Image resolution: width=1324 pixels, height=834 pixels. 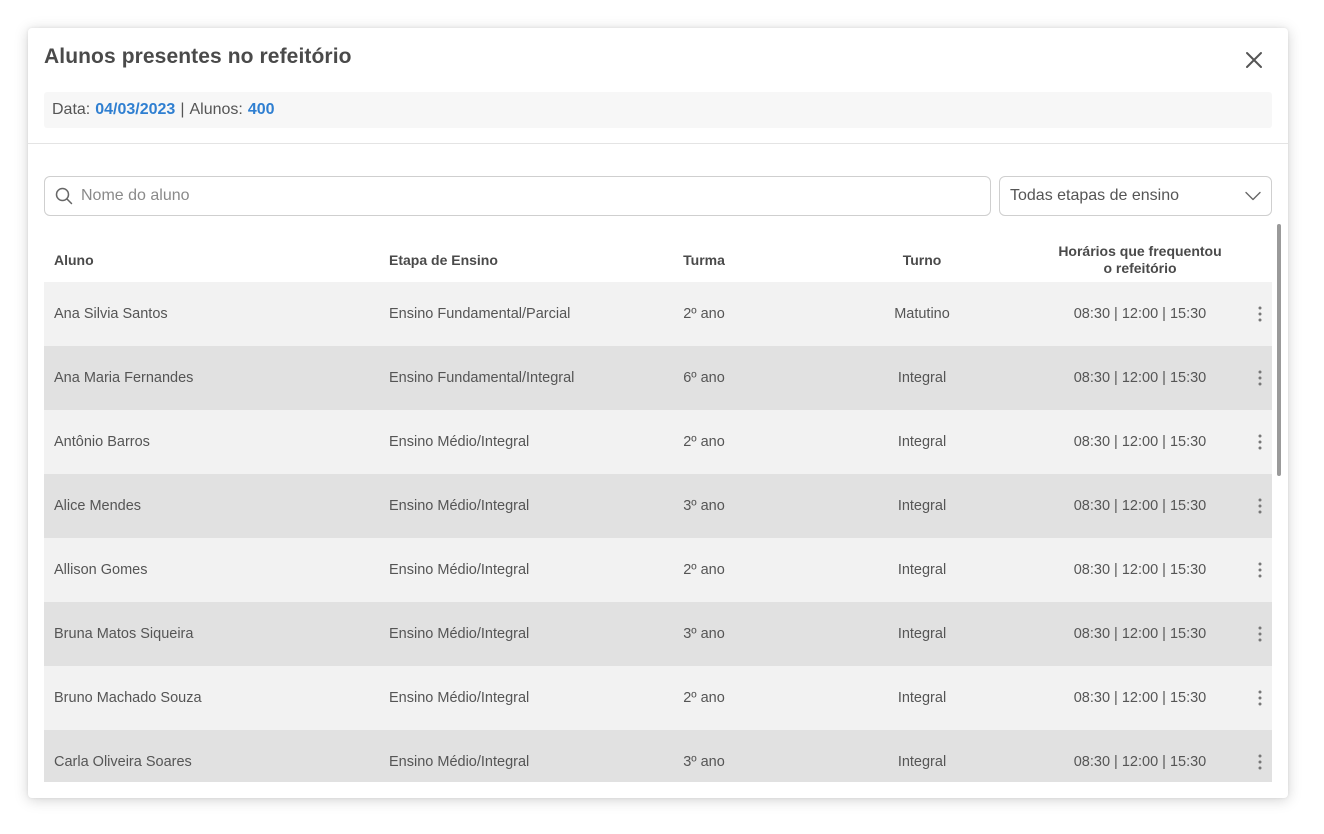 I want to click on search-input, so click(x=521, y=196).